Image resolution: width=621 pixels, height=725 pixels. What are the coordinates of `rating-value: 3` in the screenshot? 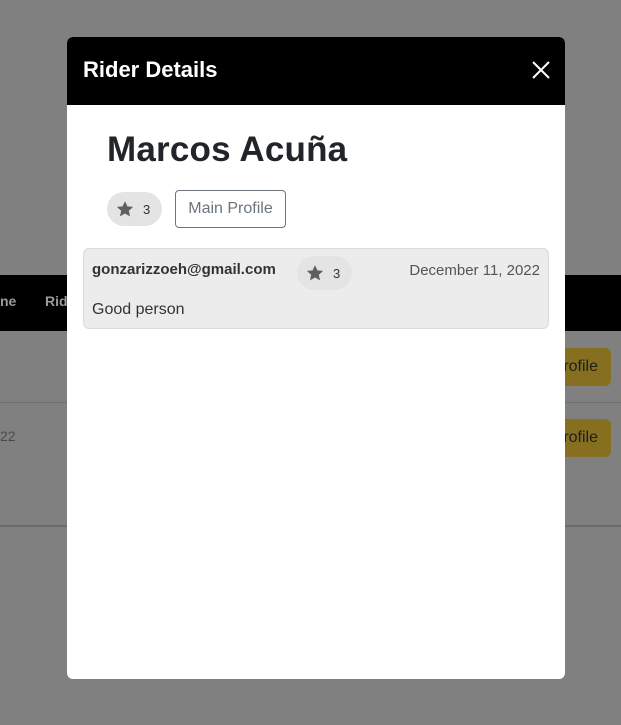 It's located at (147, 209).